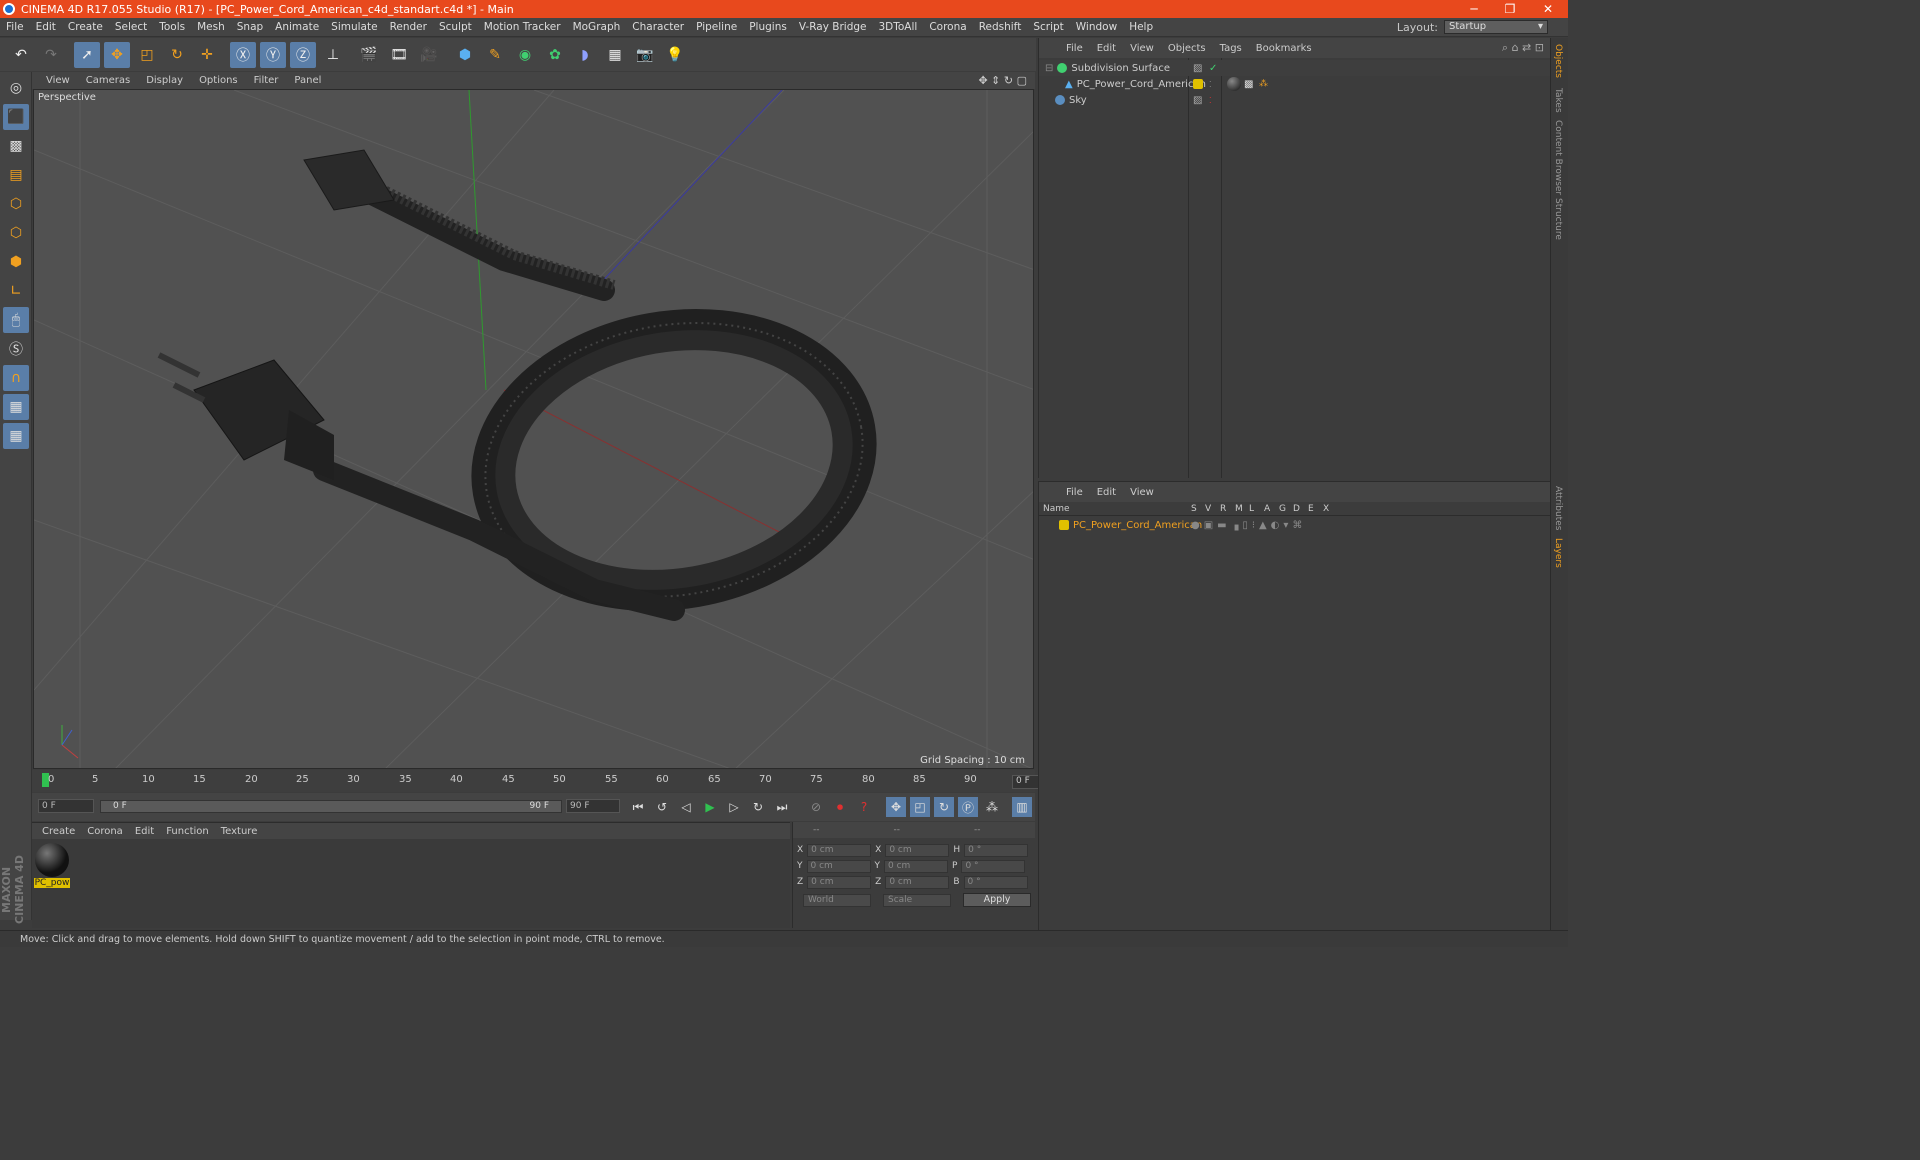 The height and width of the screenshot is (1160, 1920). What do you see at coordinates (1295, 84) in the screenshot?
I see `object-row: ▲ PC_Power_Cord_American ⁚ ▩ ⁂` at bounding box center [1295, 84].